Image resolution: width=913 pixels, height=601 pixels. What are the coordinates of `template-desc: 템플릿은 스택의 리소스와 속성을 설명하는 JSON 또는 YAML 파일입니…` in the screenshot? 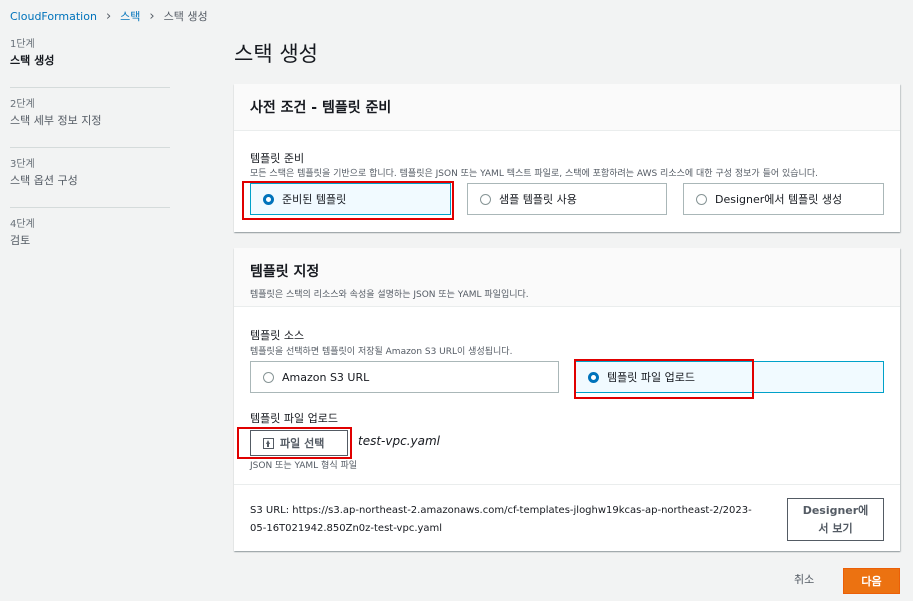 It's located at (389, 295).